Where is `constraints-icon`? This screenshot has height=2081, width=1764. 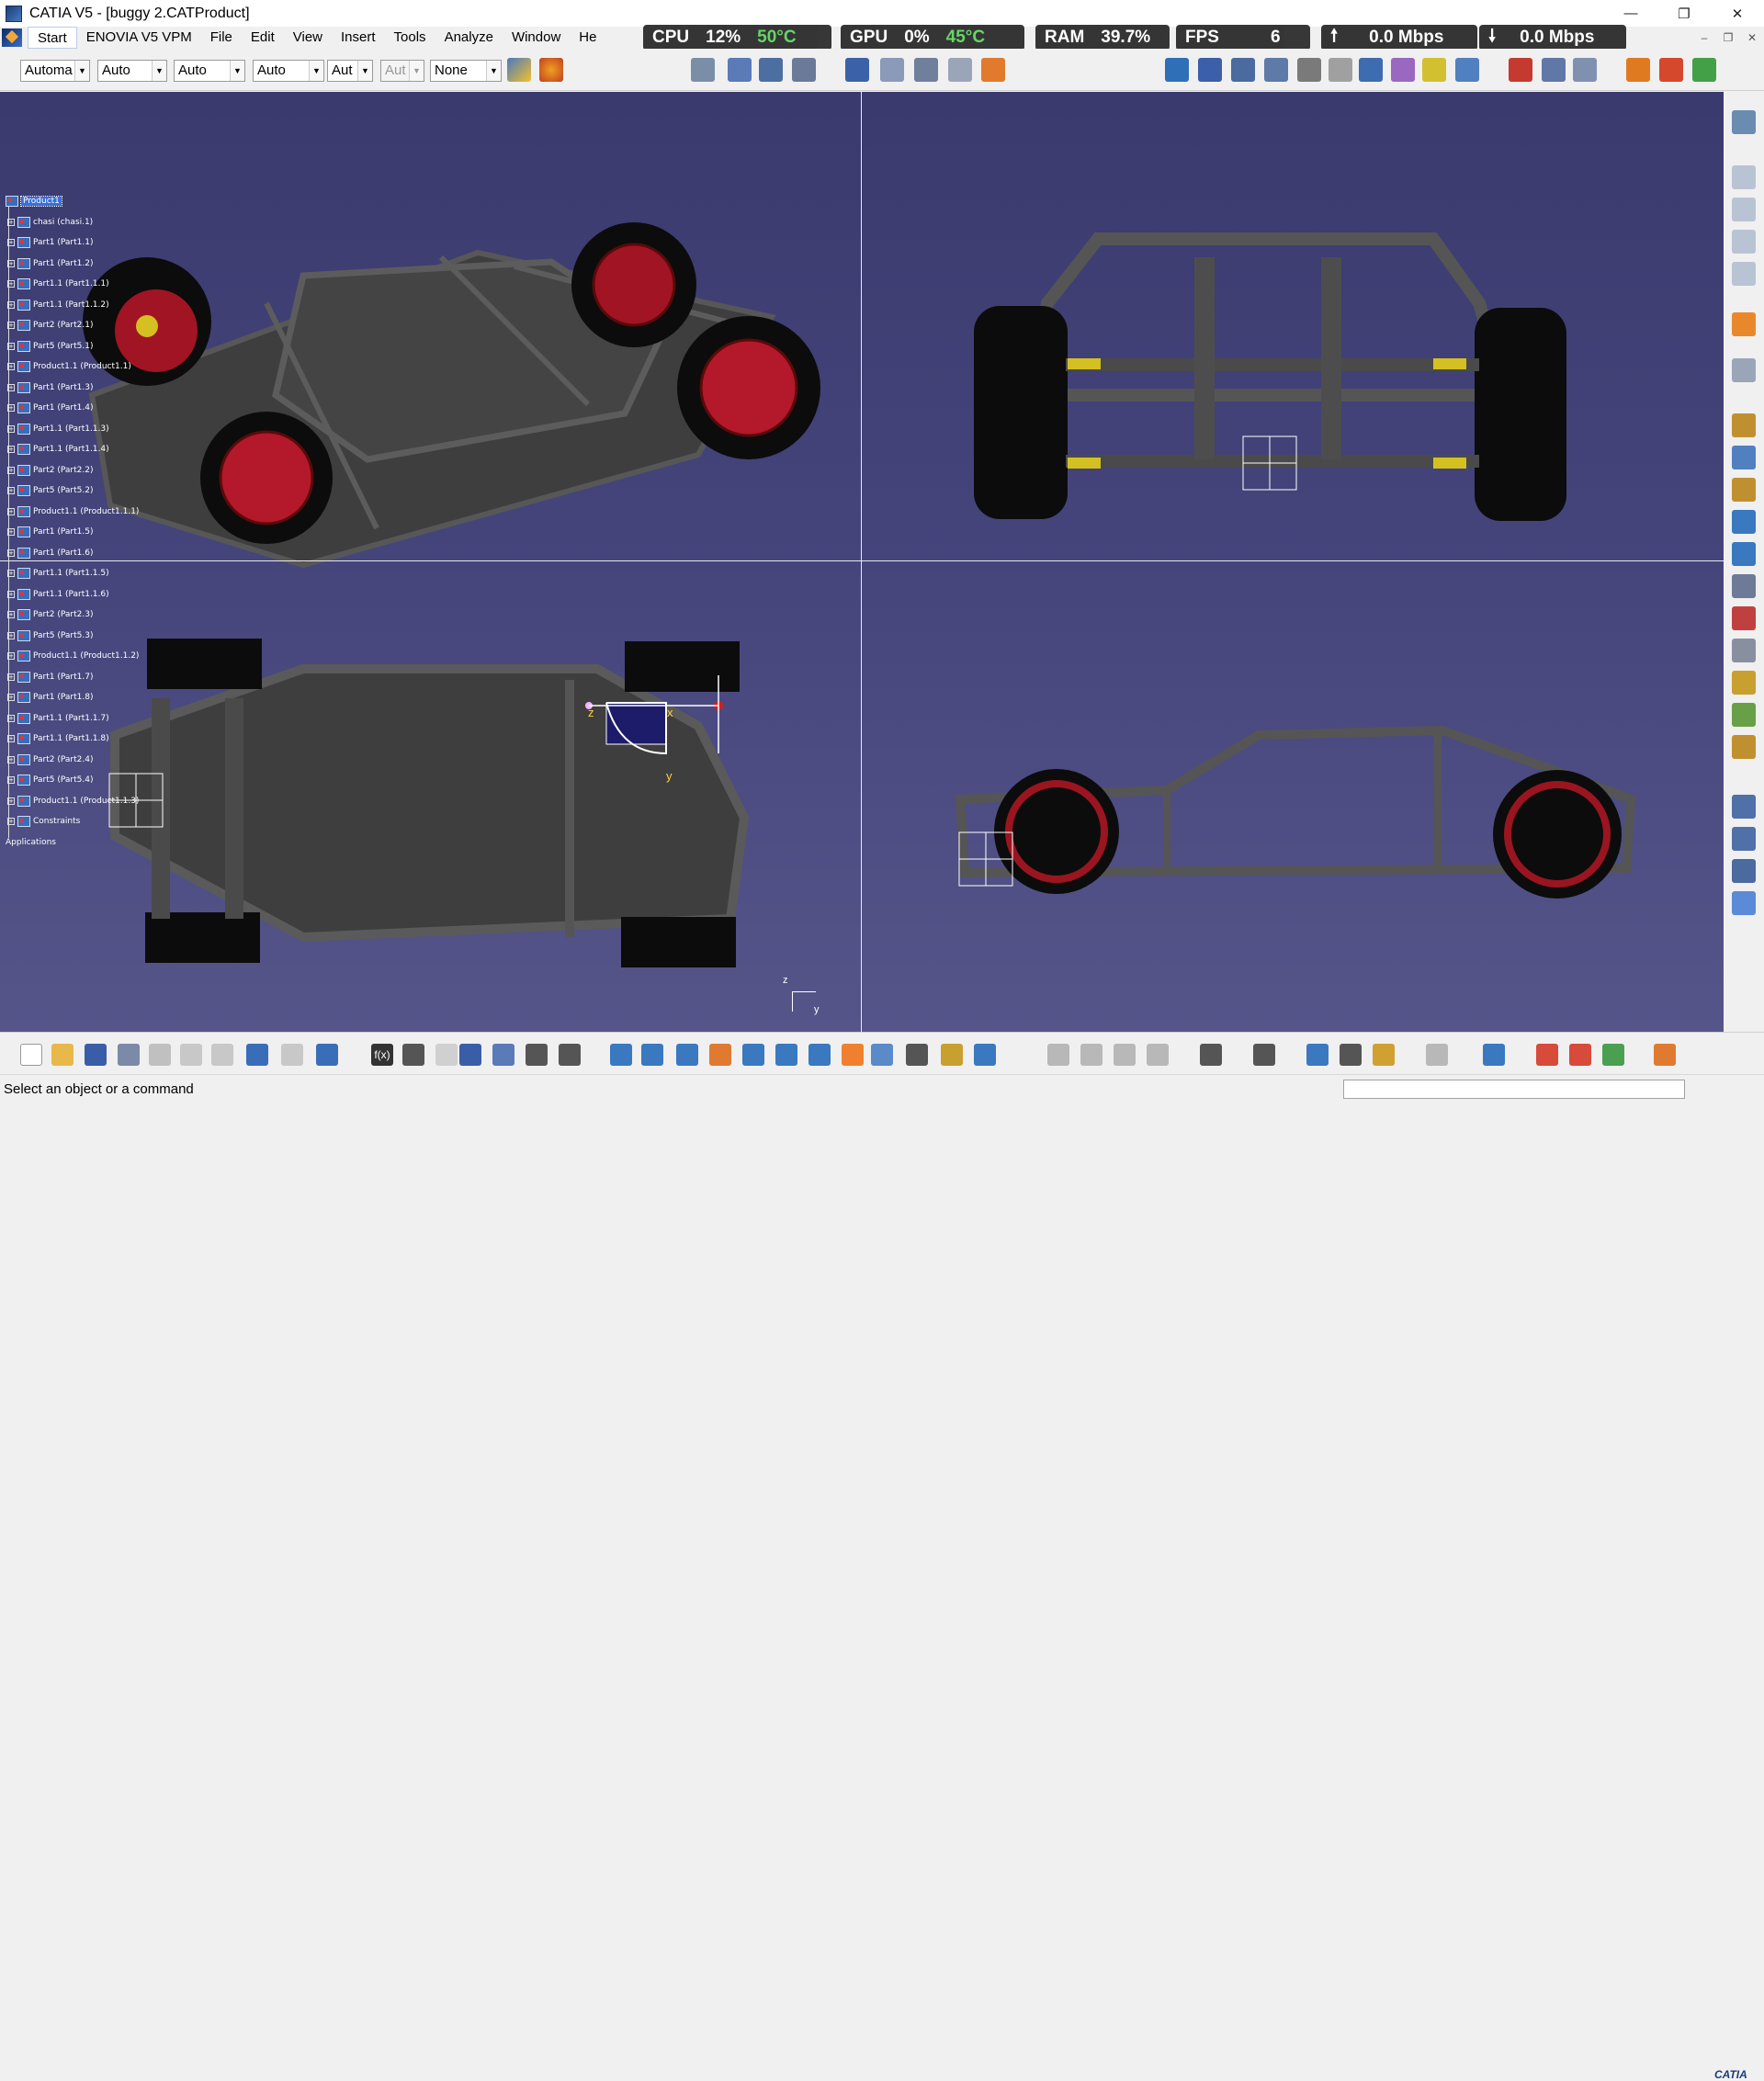 constraints-icon is located at coordinates (1744, 370).